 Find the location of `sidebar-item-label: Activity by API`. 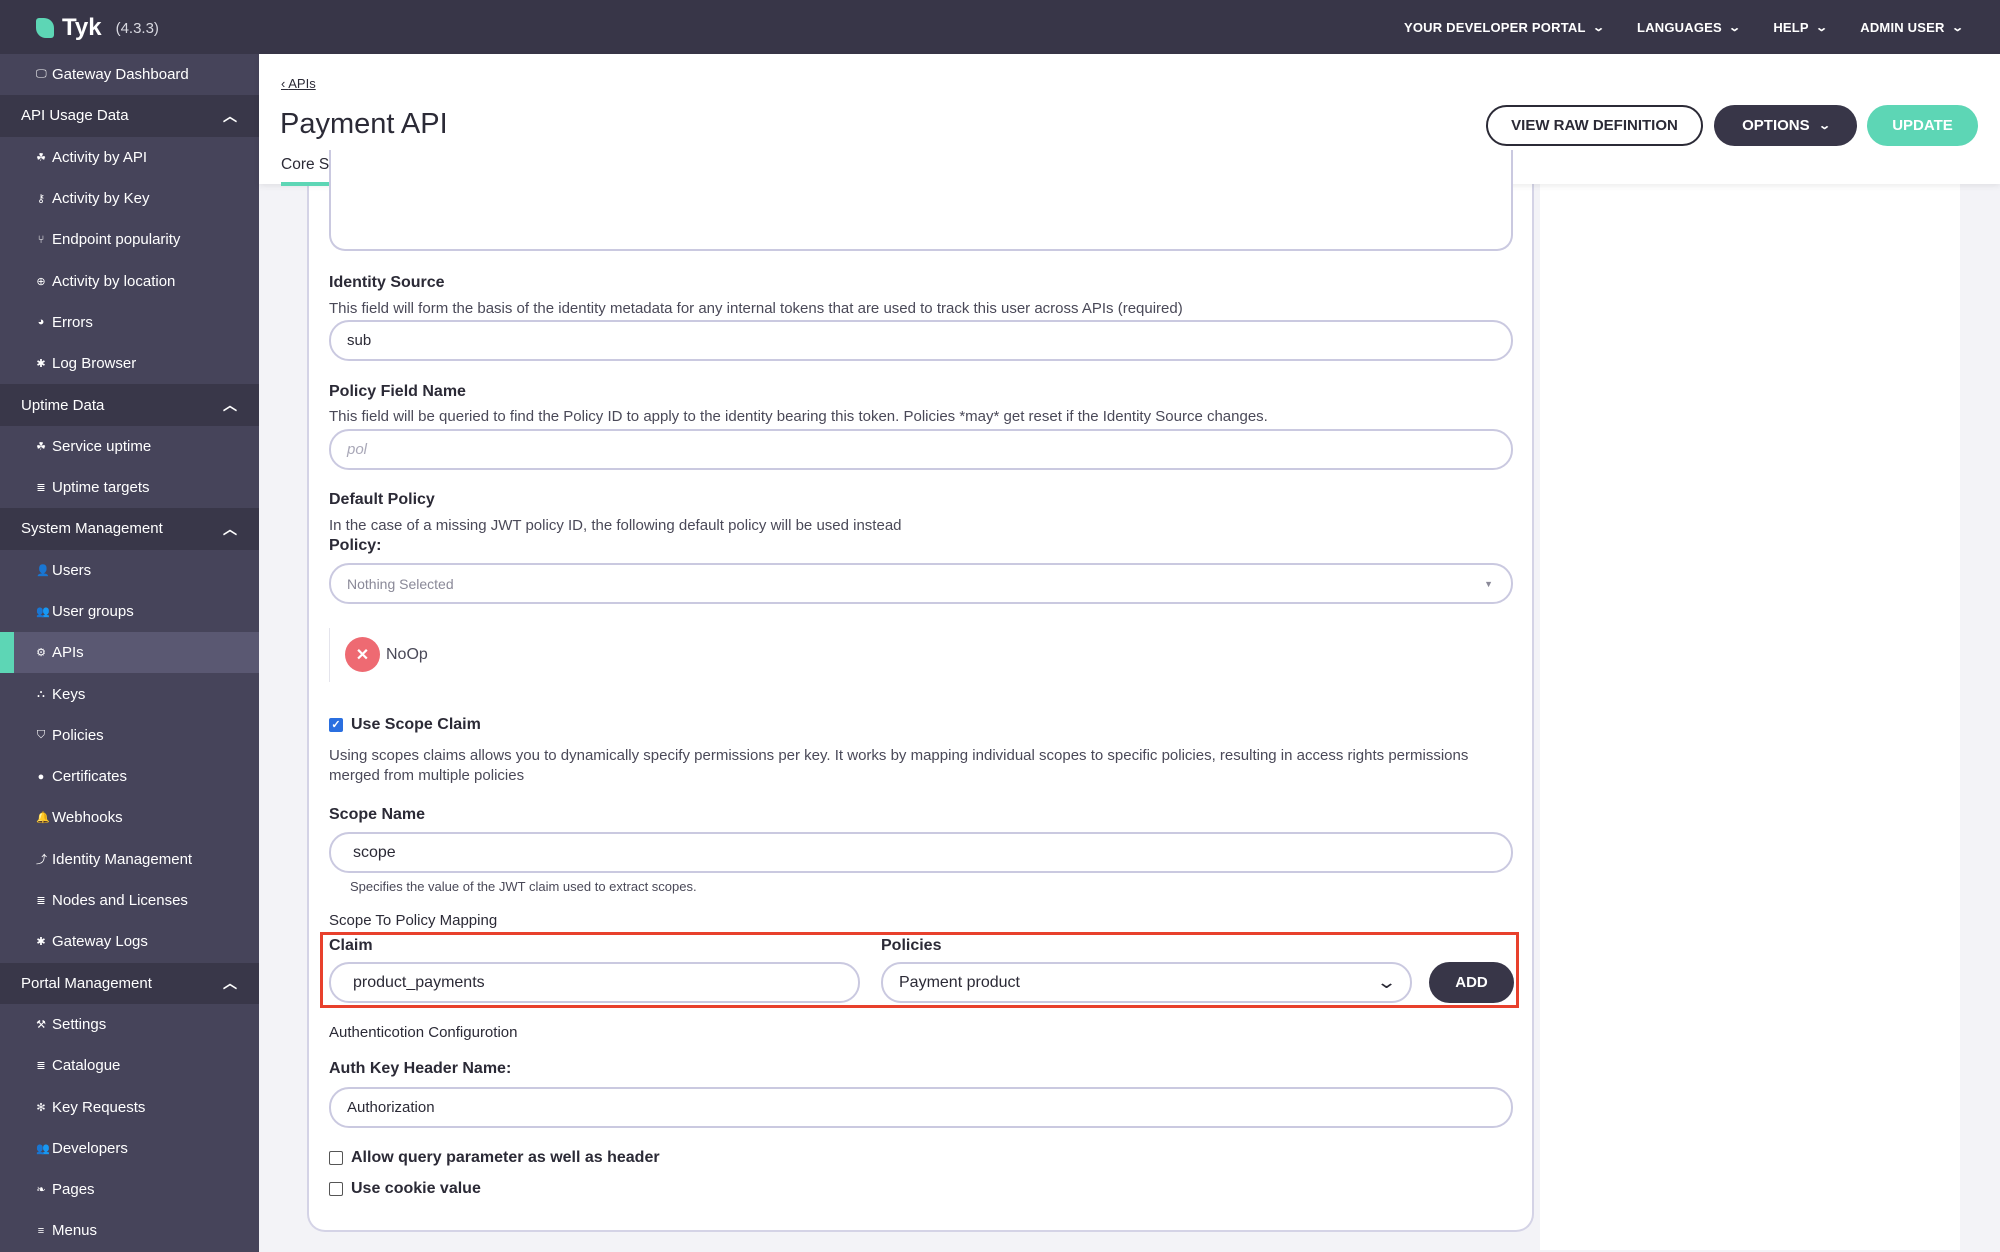

sidebar-item-label: Activity by API is located at coordinates (100, 157).